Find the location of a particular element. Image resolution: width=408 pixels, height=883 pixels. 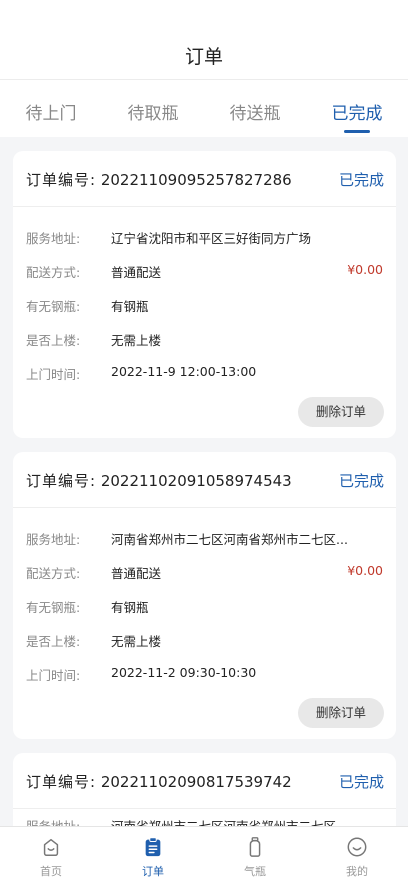

clipboard-icon is located at coordinates (153, 847).